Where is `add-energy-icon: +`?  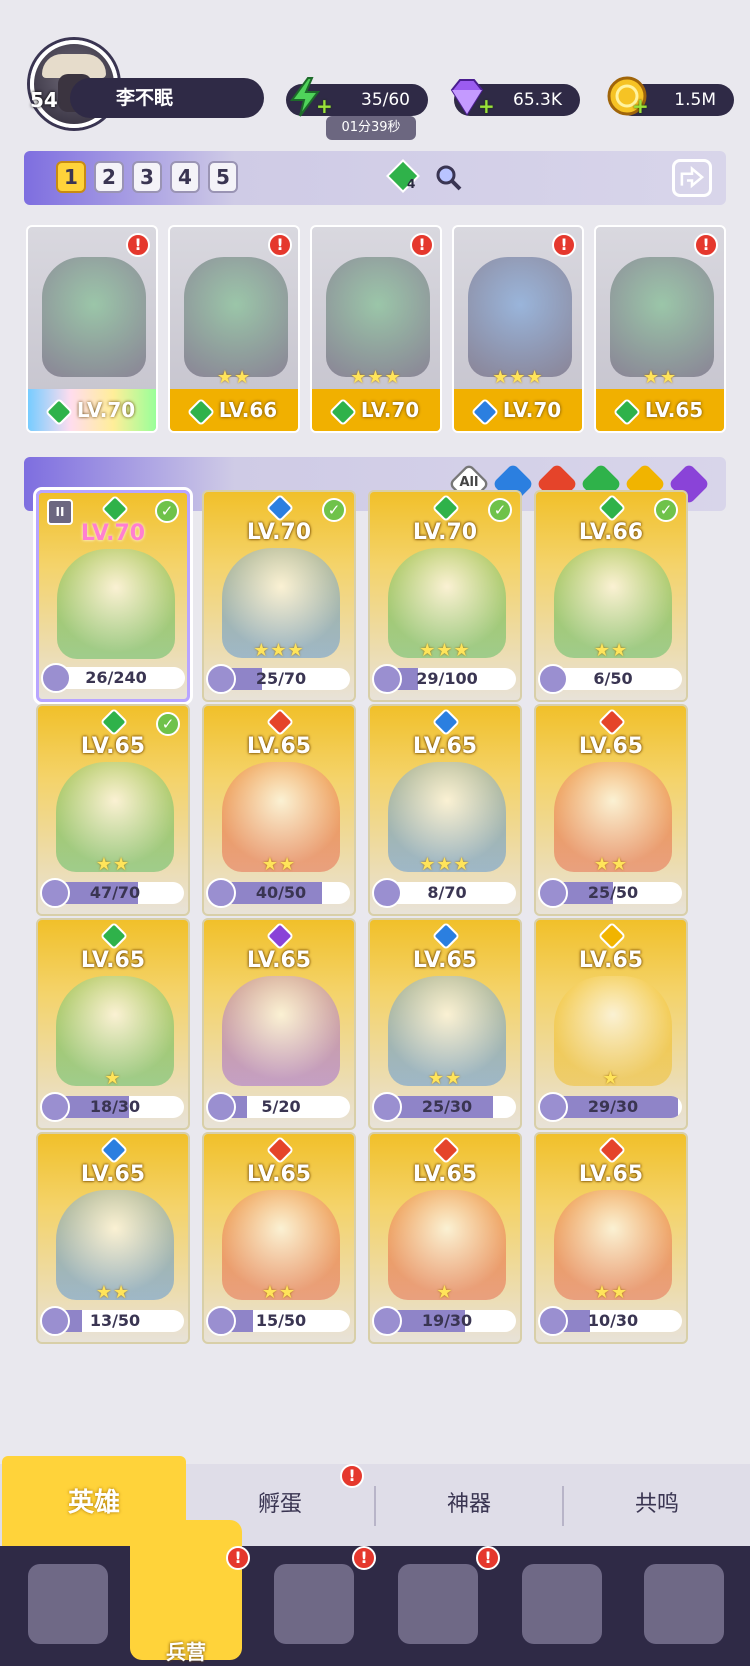 add-energy-icon: + is located at coordinates (324, 106).